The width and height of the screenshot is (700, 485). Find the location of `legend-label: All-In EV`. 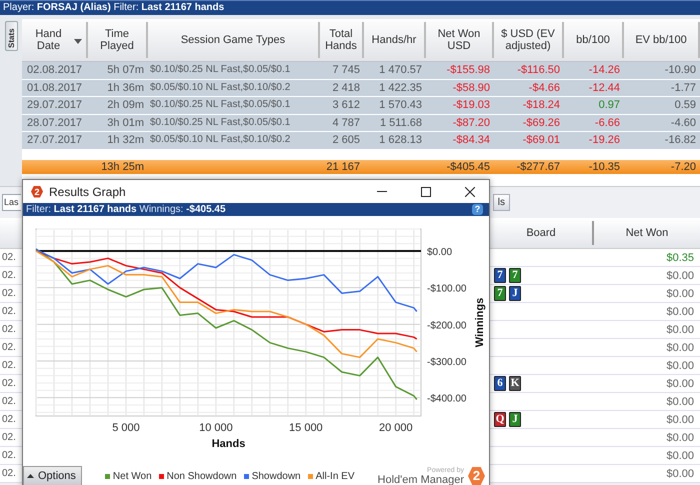

legend-label: All-In EV is located at coordinates (335, 476).